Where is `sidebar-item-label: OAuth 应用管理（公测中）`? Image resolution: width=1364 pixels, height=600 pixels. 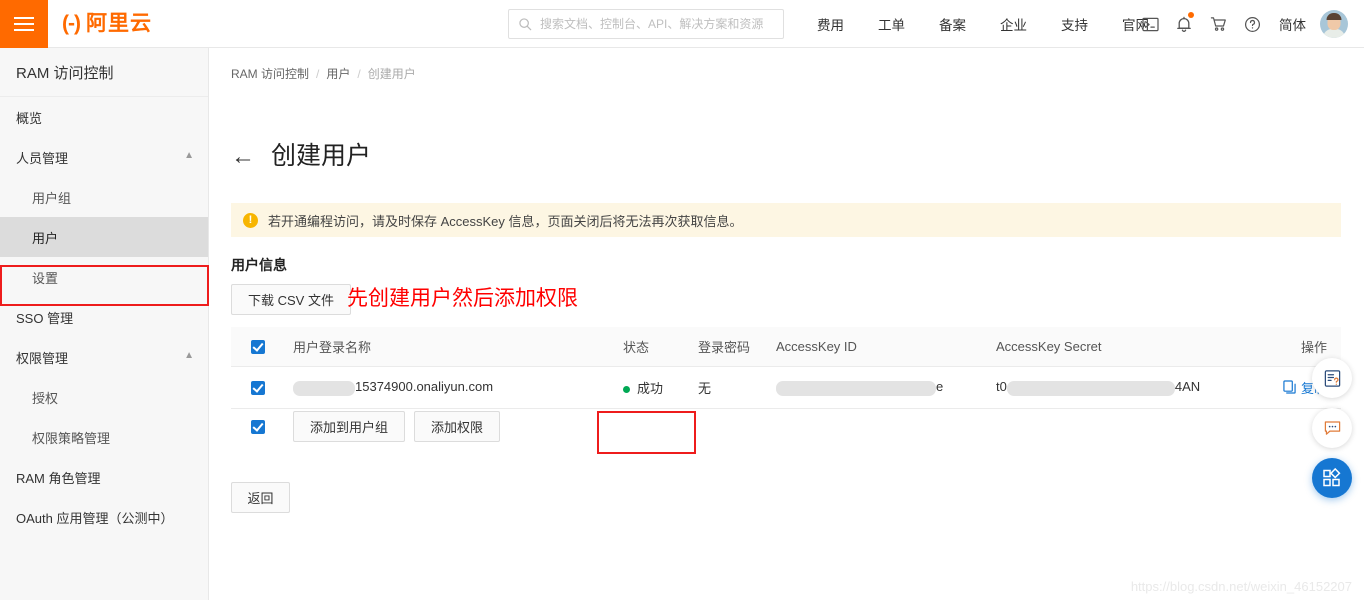 sidebar-item-label: OAuth 应用管理（公测中） is located at coordinates (95, 518).